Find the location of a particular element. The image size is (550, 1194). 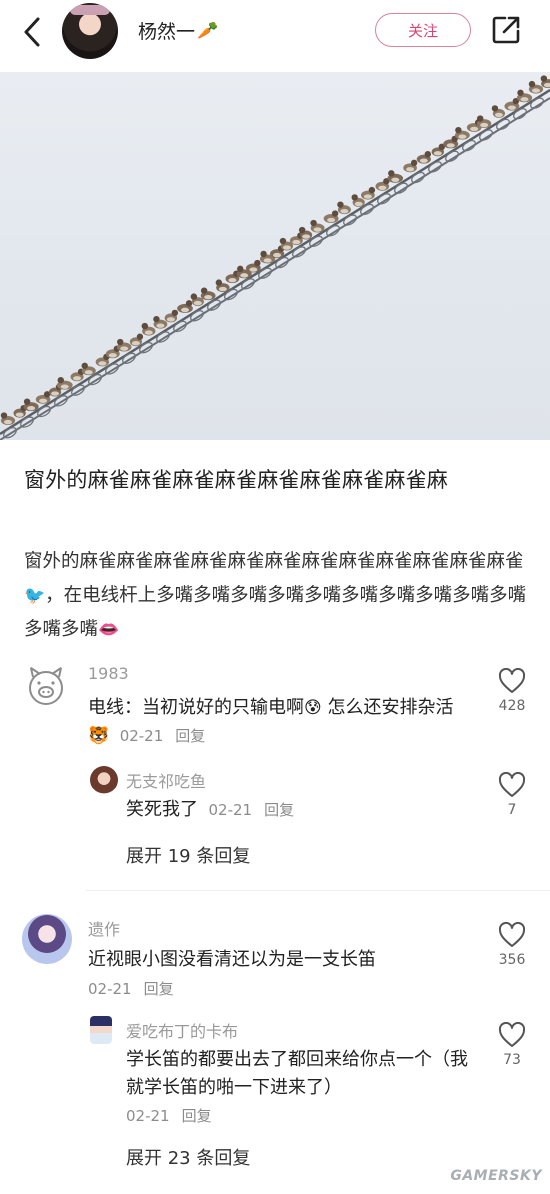

carrot-emoji: 🥕 is located at coordinates (208, 30).